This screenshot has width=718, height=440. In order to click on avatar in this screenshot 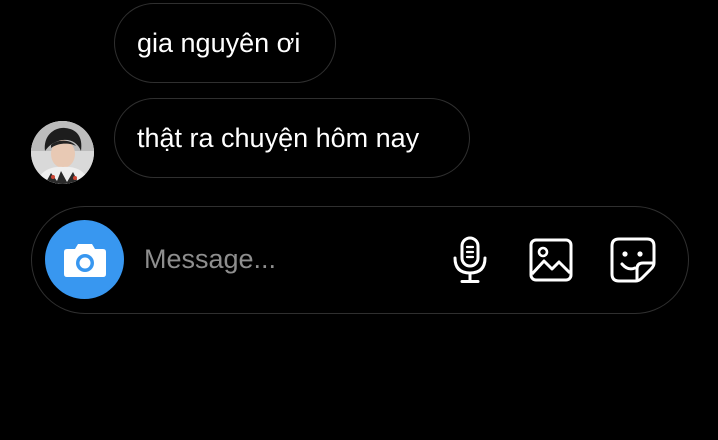, I will do `click(62, 152)`.